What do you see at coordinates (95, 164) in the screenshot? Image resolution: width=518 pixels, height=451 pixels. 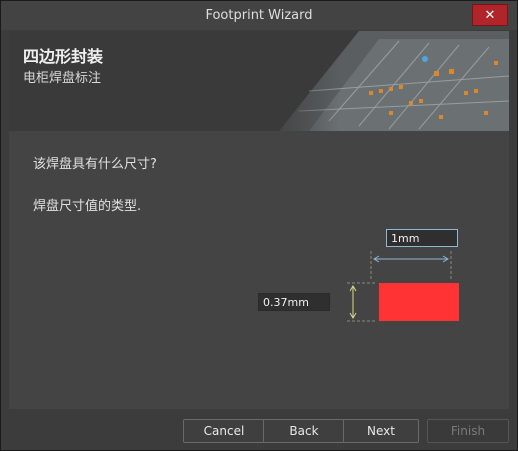 I see `pad-size-question: 该焊盘具有什么尺寸?` at bounding box center [95, 164].